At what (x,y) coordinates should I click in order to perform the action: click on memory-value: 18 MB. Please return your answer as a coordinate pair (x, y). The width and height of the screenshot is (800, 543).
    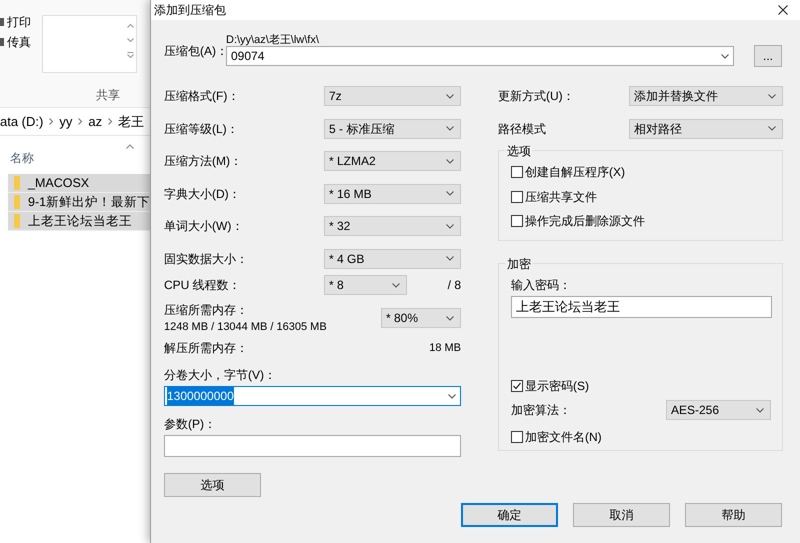
    Looking at the image, I should click on (445, 348).